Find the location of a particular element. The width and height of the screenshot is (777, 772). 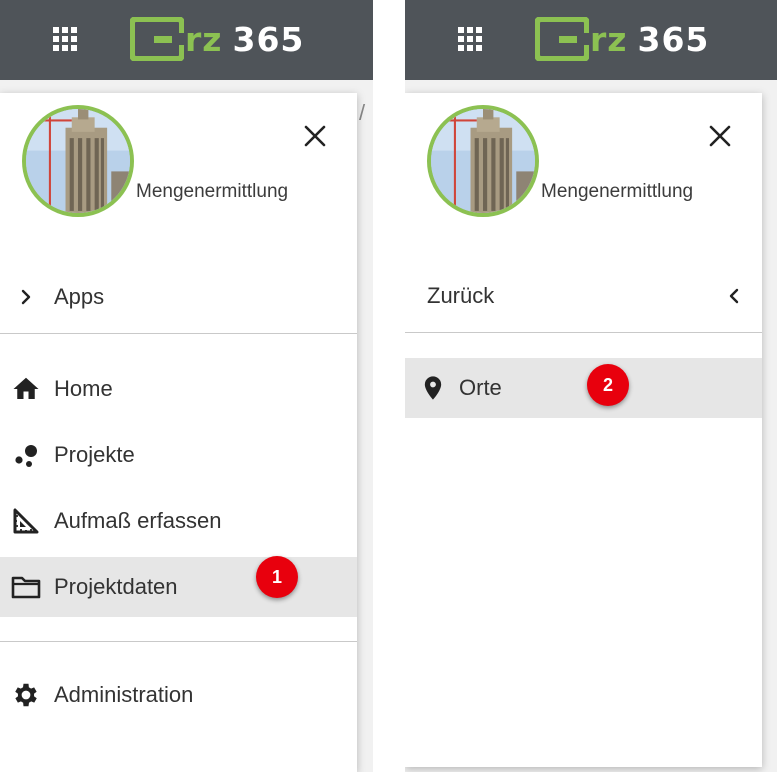

menu-item-home: Home is located at coordinates (178, 389).